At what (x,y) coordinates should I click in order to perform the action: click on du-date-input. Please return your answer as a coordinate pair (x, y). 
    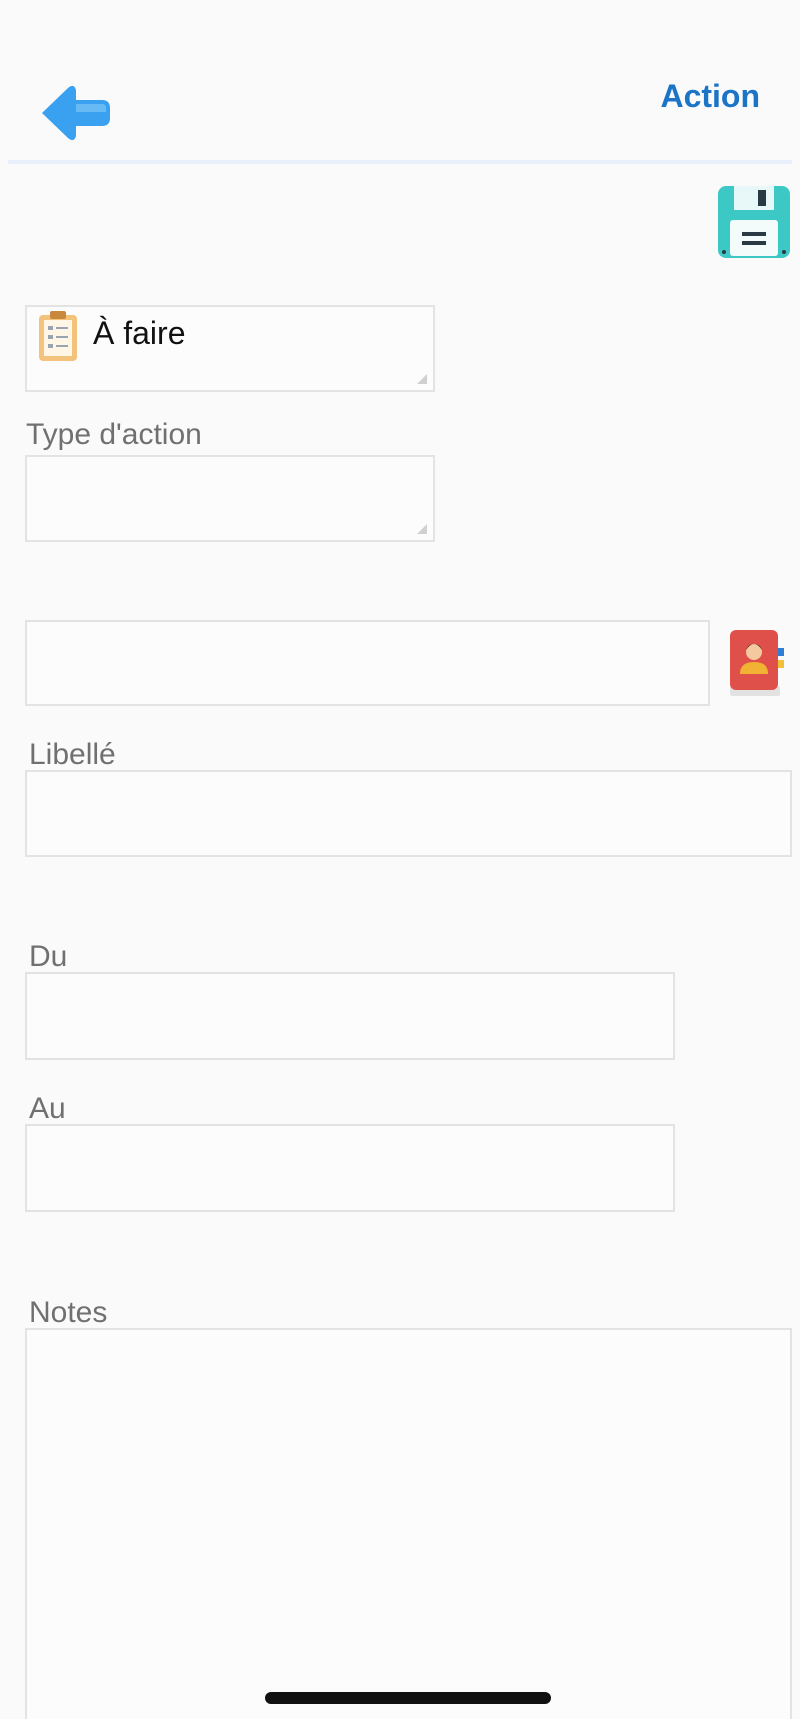
    Looking at the image, I should click on (350, 1016).